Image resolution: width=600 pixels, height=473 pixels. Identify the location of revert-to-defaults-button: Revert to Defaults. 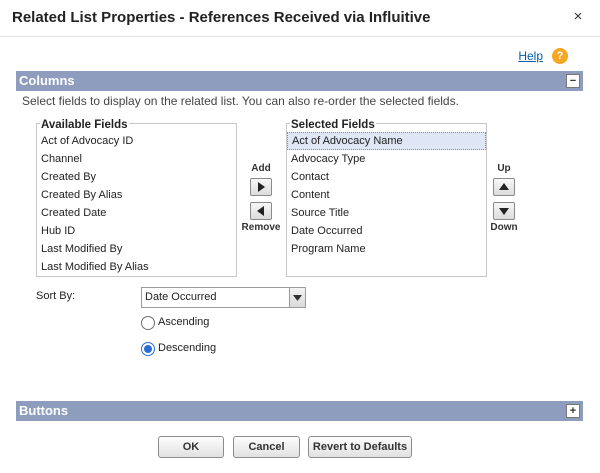
(360, 447).